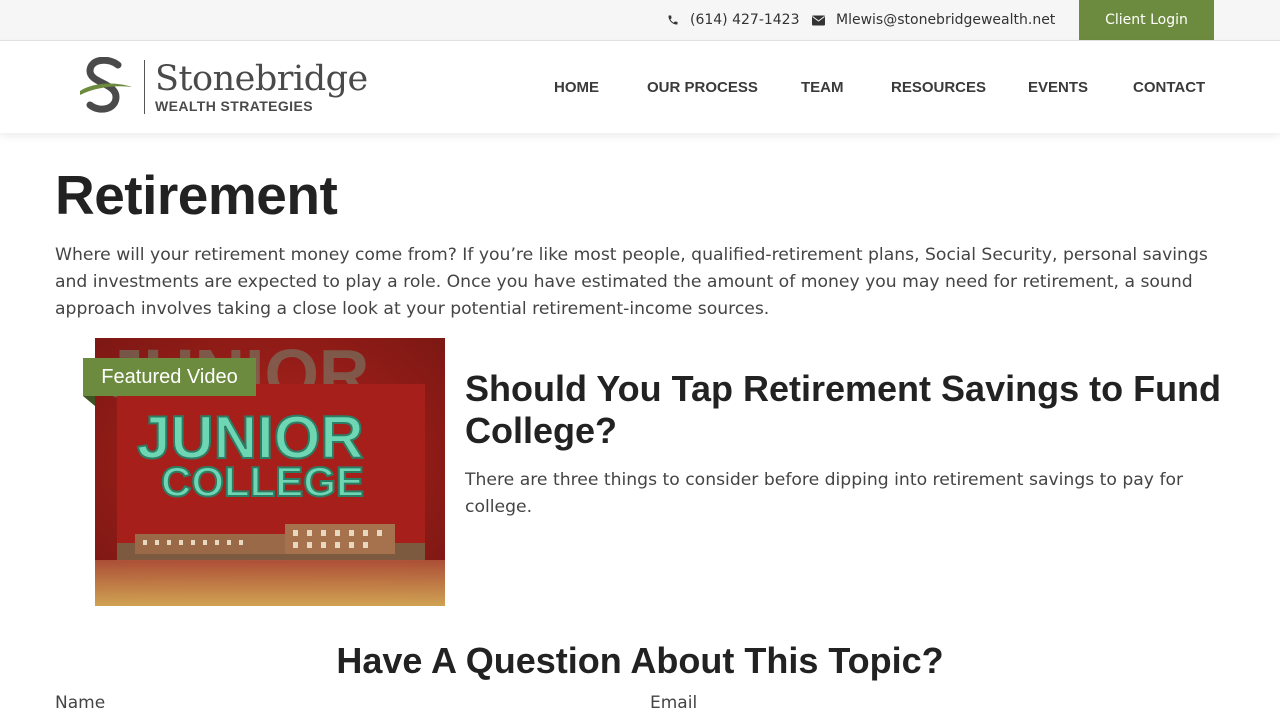 This screenshot has width=1280, height=720. What do you see at coordinates (144, 87) in the screenshot?
I see `logo-divider` at bounding box center [144, 87].